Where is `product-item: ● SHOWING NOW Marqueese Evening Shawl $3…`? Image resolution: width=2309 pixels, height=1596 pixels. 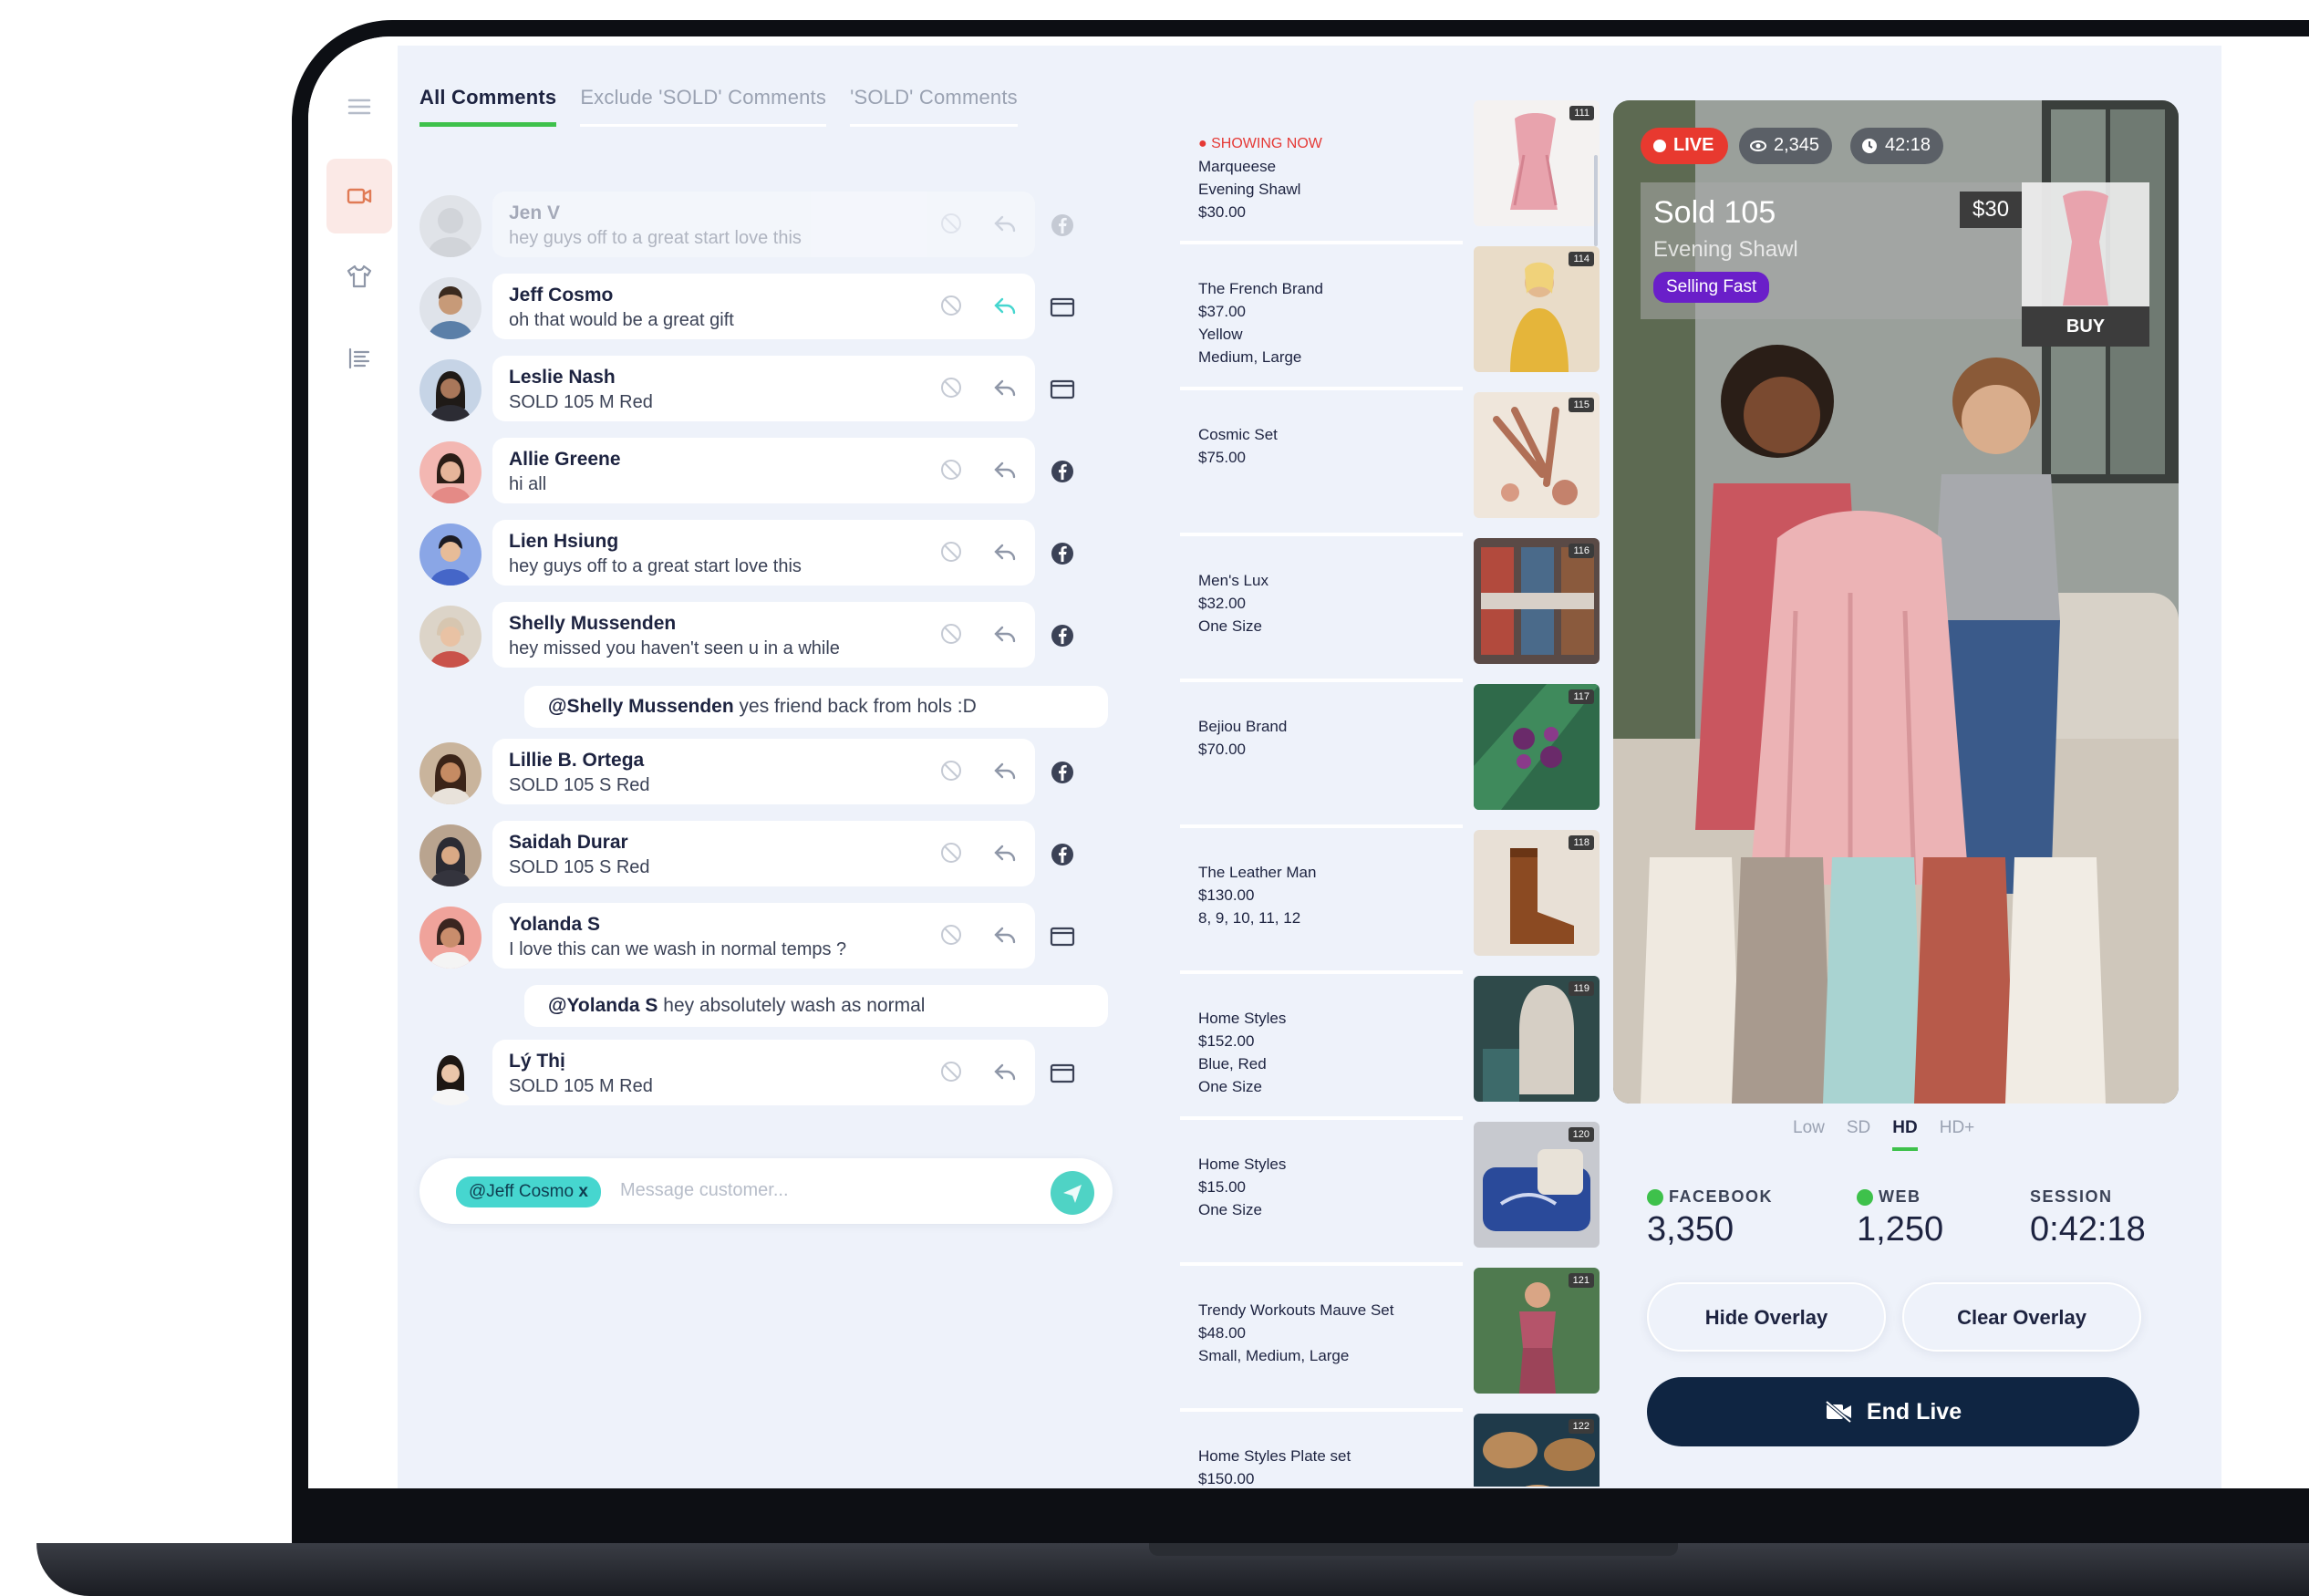
product-item: ● SHOWING NOW Marqueese Evening Shawl $3… is located at coordinates (1390, 172).